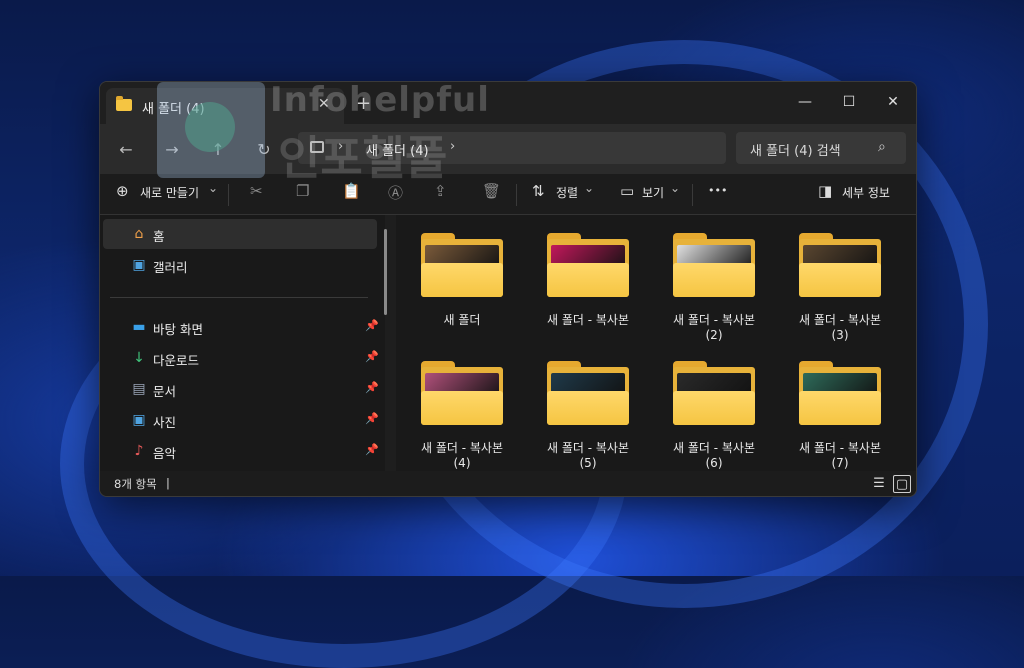 The image size is (1024, 668). I want to click on search-icon: ⌕, so click(882, 147).